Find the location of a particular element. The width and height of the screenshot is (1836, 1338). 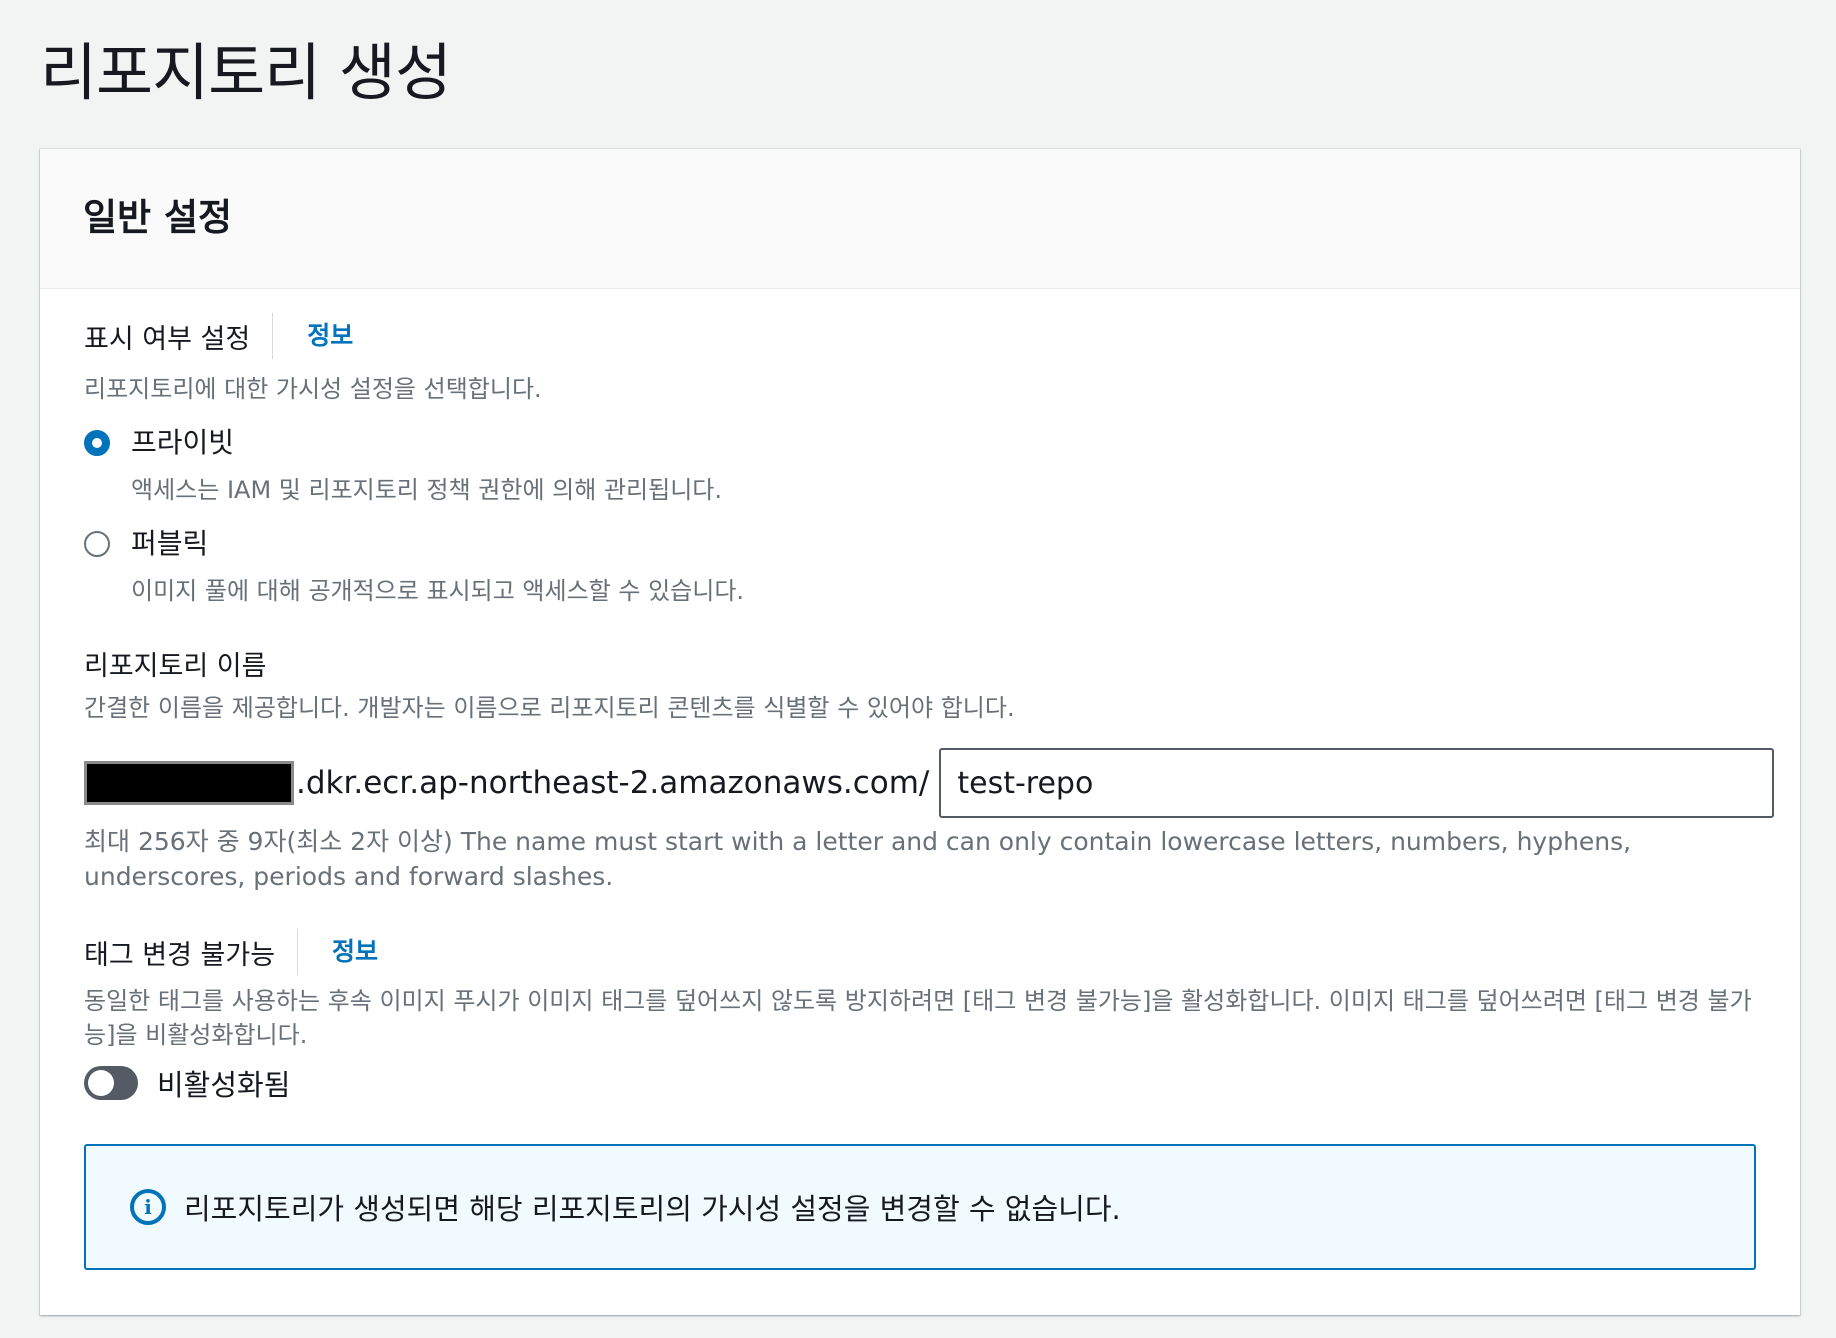

repo-name-label: 리포지토리 이름 is located at coordinates (175, 666).